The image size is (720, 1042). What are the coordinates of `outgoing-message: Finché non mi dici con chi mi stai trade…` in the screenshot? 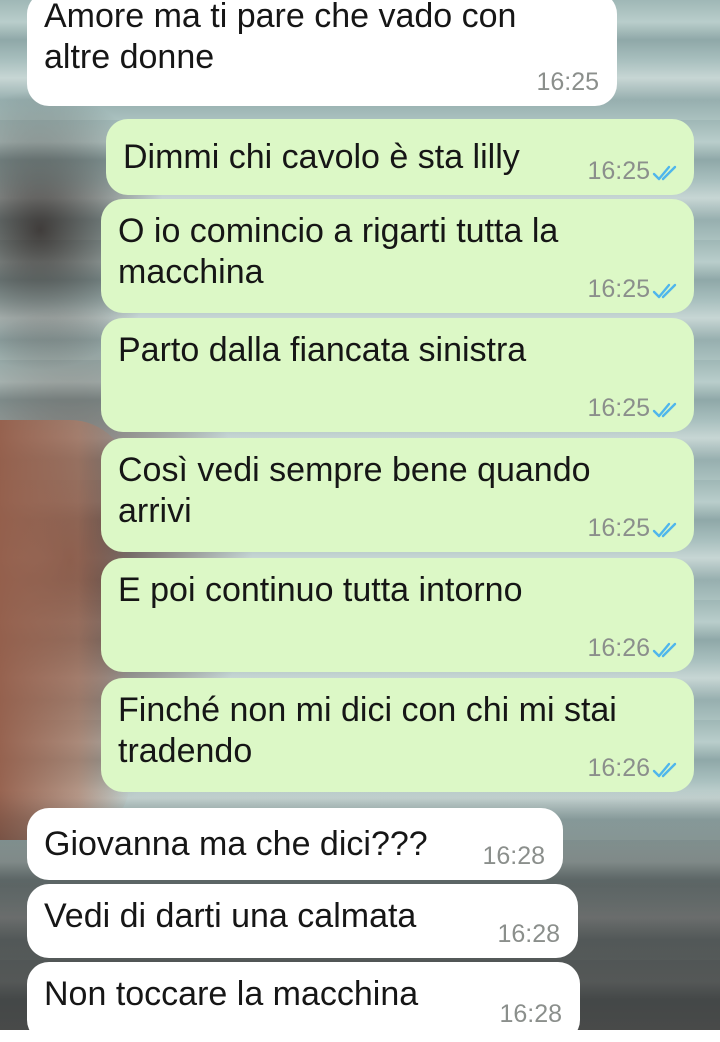 It's located at (397, 735).